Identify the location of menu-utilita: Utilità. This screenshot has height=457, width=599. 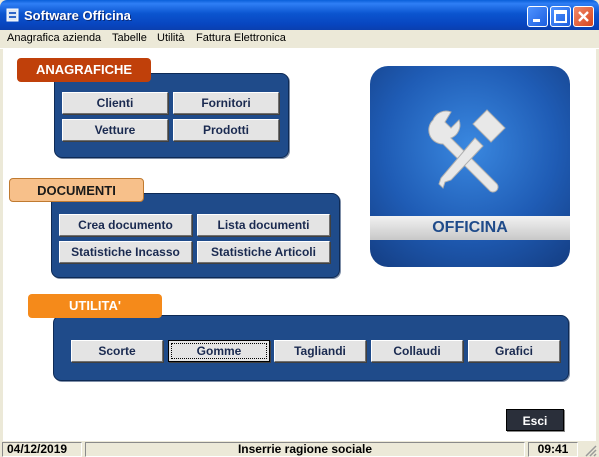
(171, 38).